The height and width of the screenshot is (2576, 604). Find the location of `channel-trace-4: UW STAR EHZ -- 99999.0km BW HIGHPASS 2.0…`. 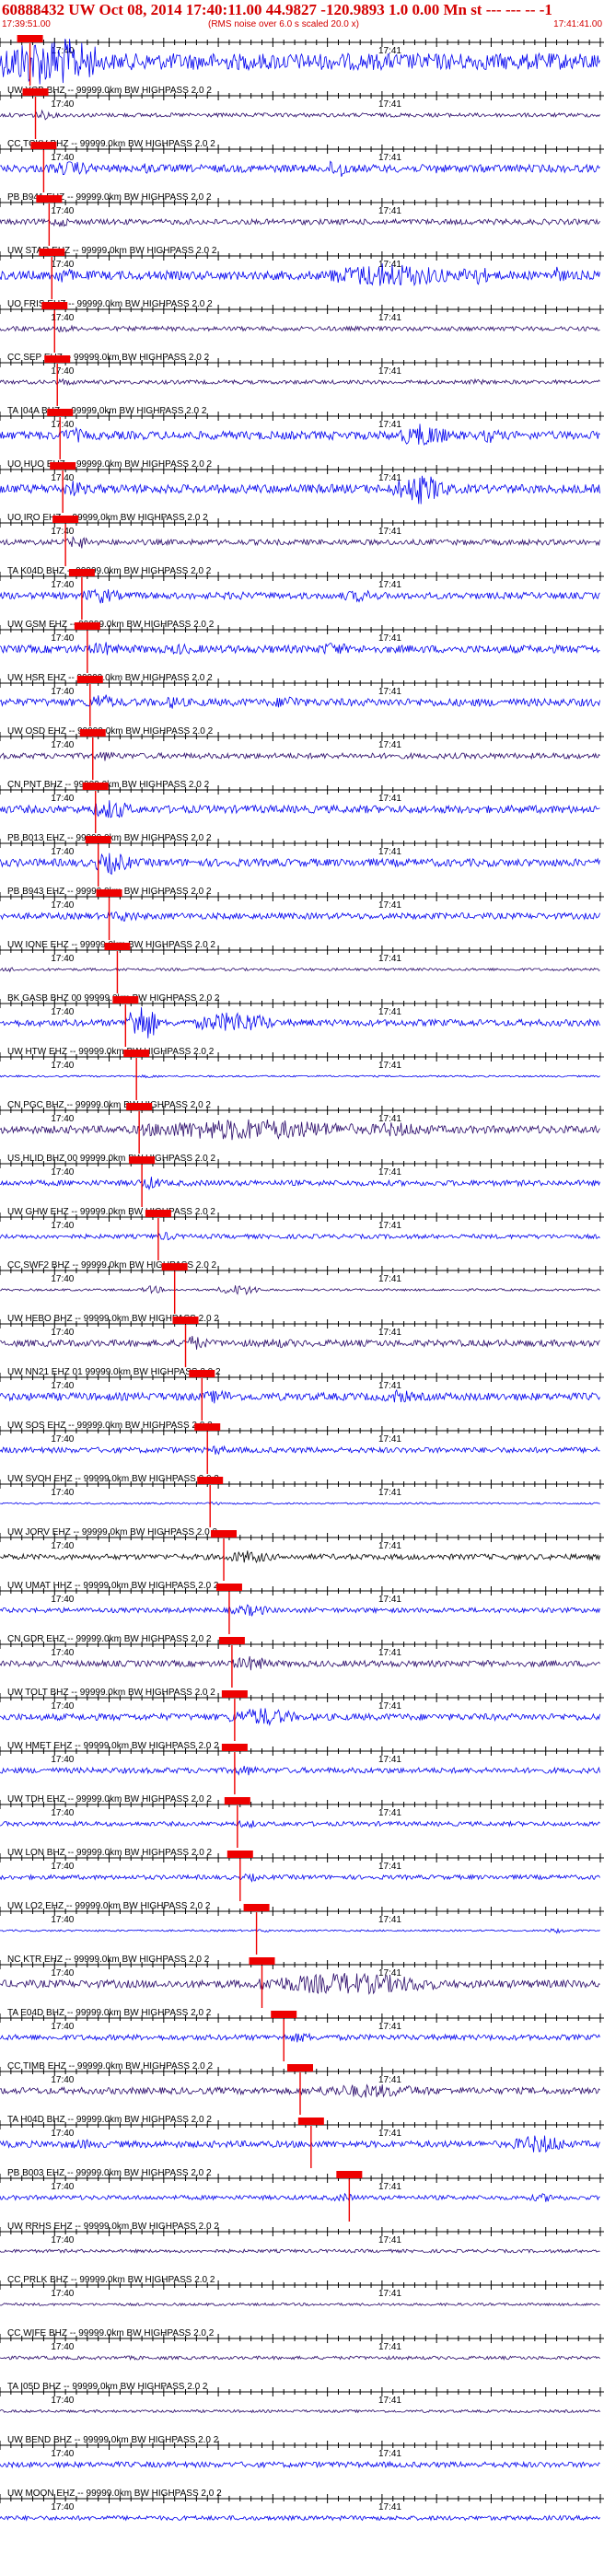

channel-trace-4: UW STAR EHZ -- 99999.0km BW HIGHPASS 2.0… is located at coordinates (302, 272).